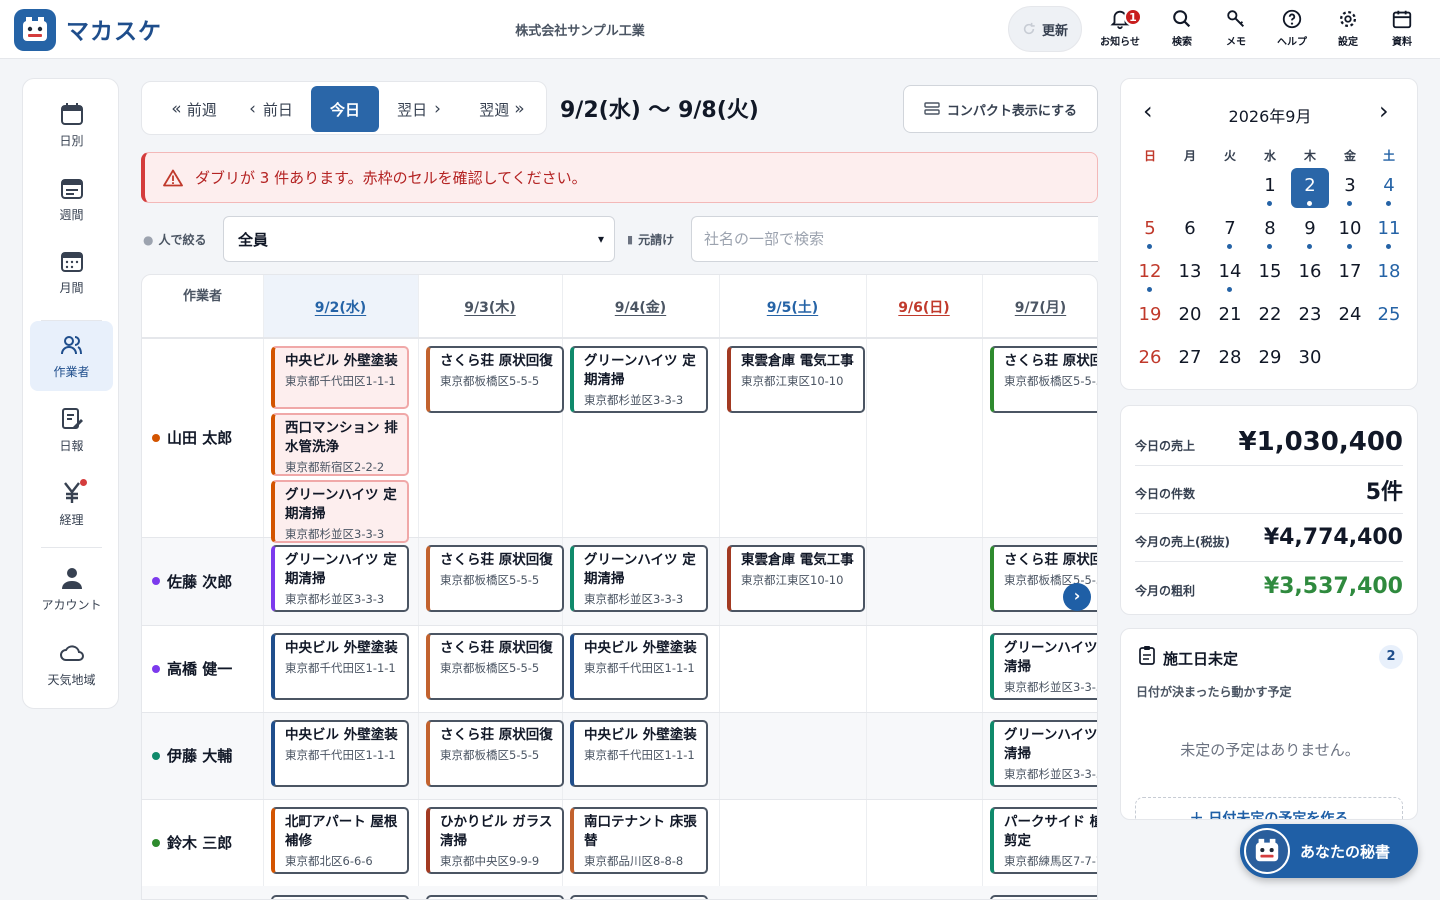 The image size is (1440, 900). Describe the element at coordinates (1329, 851) in the screenshot. I see `assistant-button: あなたの秘書` at that location.